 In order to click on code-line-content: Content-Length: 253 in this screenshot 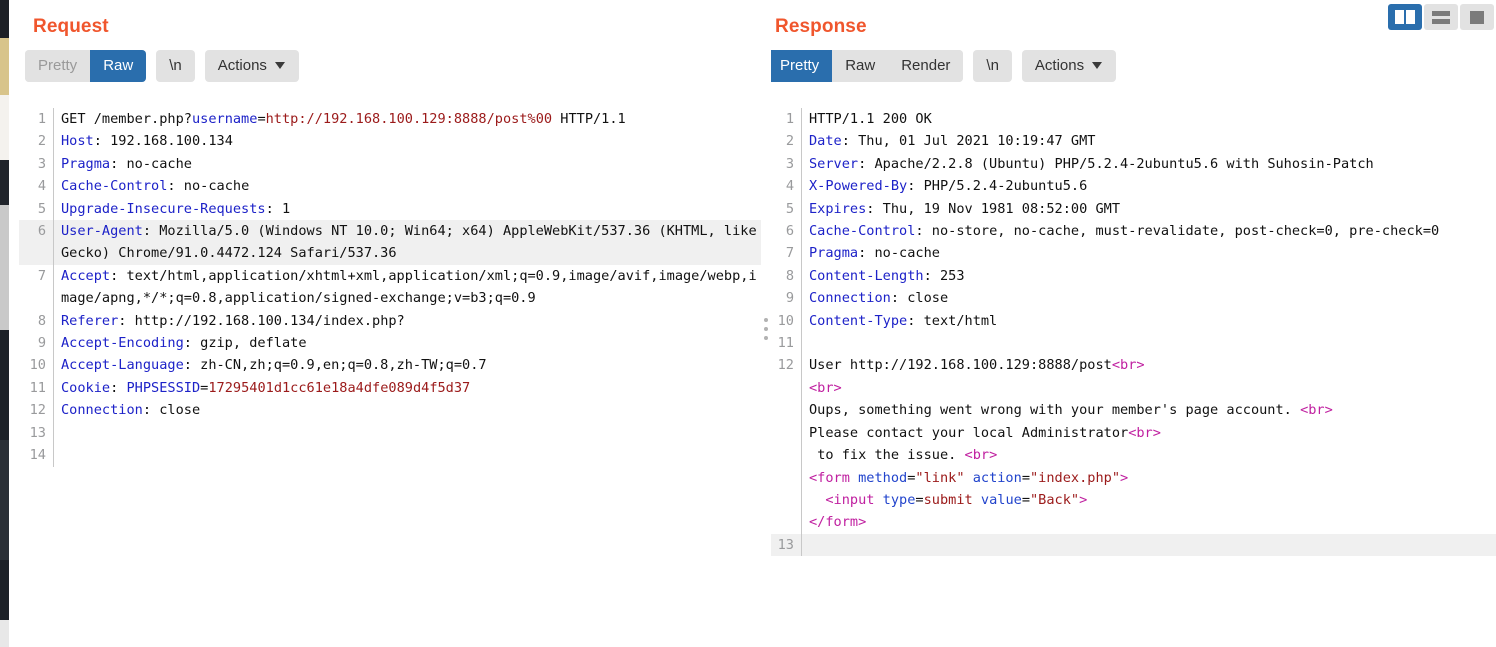, I will do `click(1148, 276)`.